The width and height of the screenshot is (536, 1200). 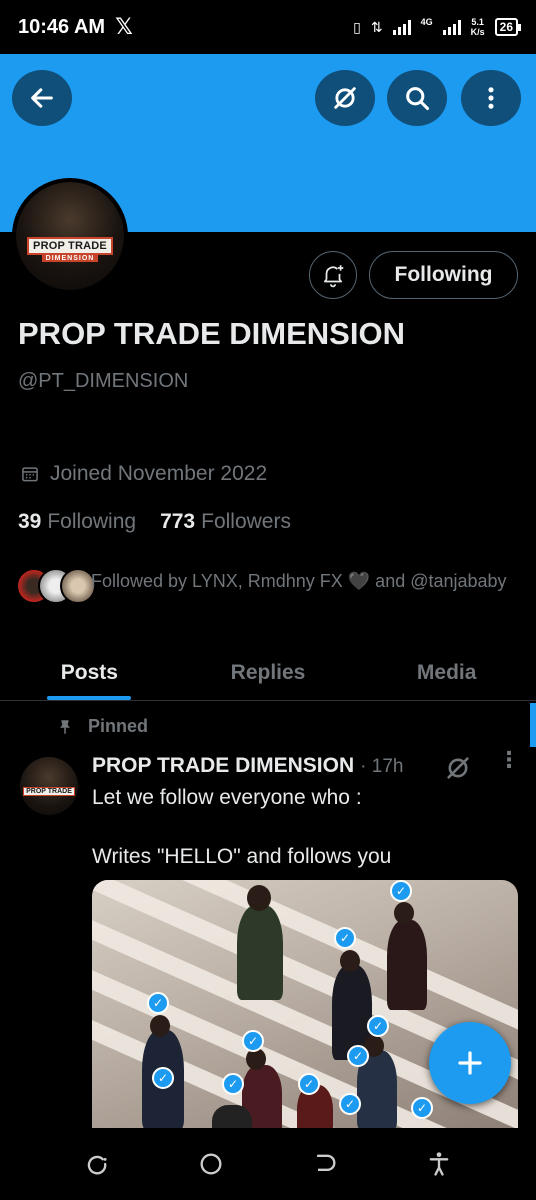 I want to click on arrow-left-icon, so click(x=42, y=98).